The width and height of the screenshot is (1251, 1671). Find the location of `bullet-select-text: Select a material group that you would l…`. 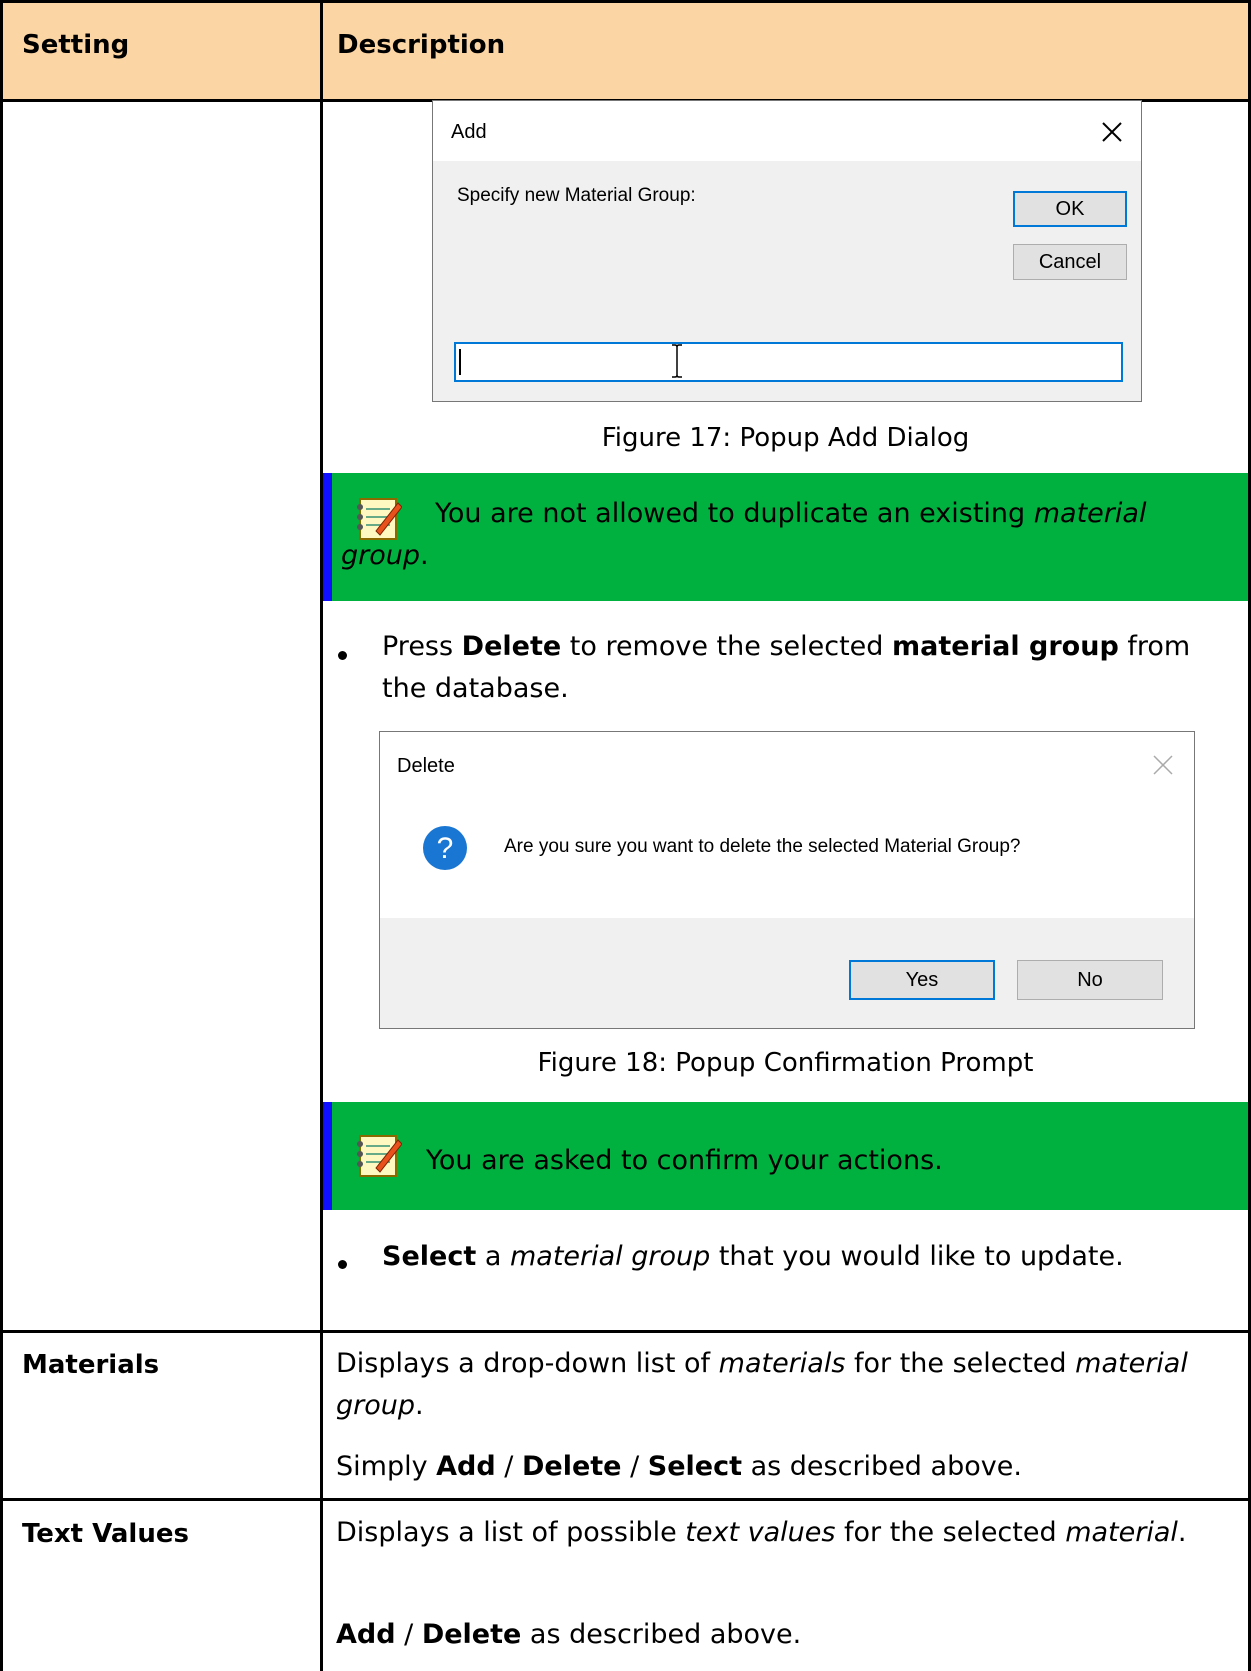

bullet-select-text: Select a material group that you would l… is located at coordinates (753, 1256).